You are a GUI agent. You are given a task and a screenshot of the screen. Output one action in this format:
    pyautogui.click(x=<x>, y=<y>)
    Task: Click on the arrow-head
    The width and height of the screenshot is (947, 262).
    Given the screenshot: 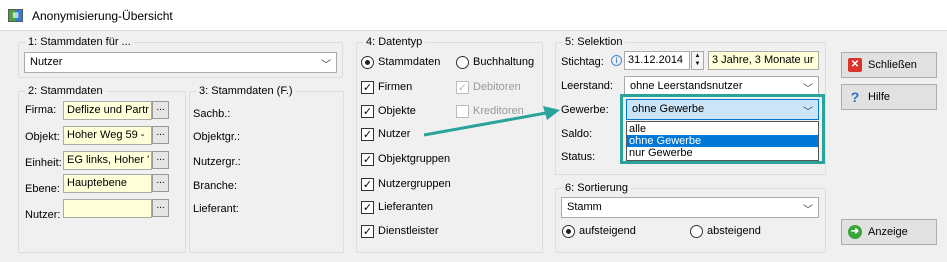 What is the action you would take?
    pyautogui.click(x=551, y=113)
    